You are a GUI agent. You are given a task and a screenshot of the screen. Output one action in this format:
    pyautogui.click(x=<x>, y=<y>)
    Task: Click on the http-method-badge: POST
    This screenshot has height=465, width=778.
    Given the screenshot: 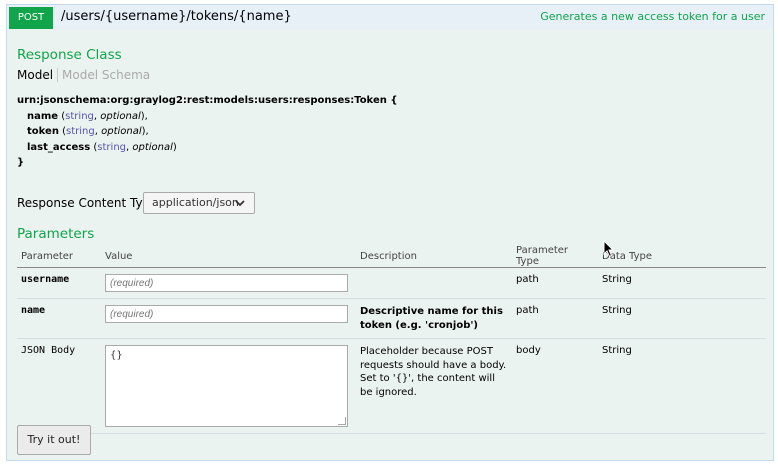 What is the action you would take?
    pyautogui.click(x=31, y=18)
    